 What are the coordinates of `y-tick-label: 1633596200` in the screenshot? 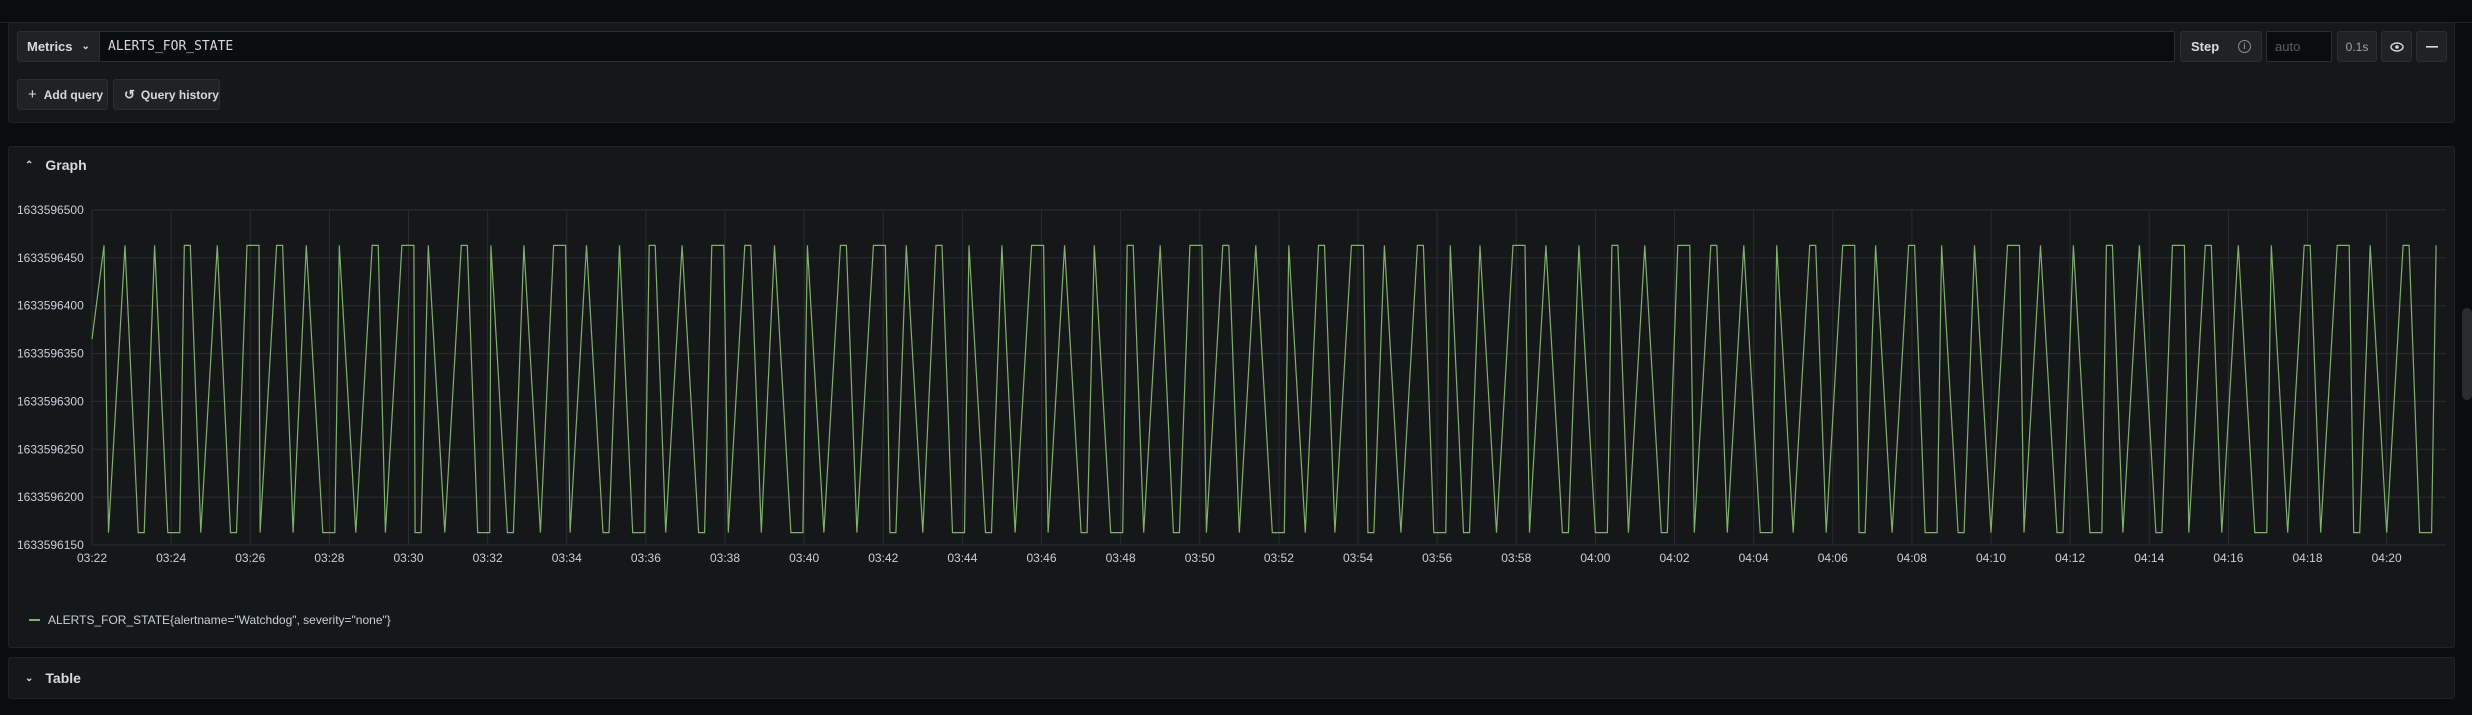 It's located at (50, 497).